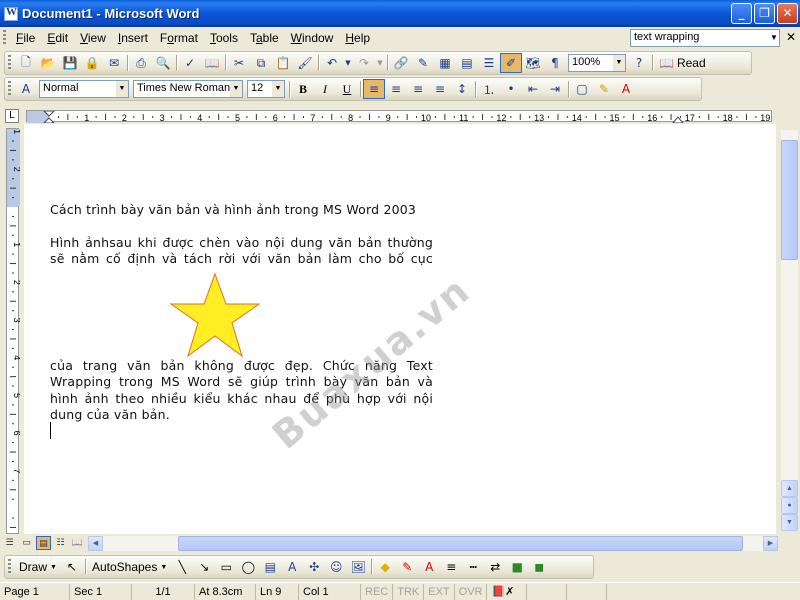 The width and height of the screenshot is (800, 600). I want to click on ruler-bar: 1 2 3 4 5 6 7 8 9 10 11 12 13 14 15 16 17 18 19, so click(410, 117).